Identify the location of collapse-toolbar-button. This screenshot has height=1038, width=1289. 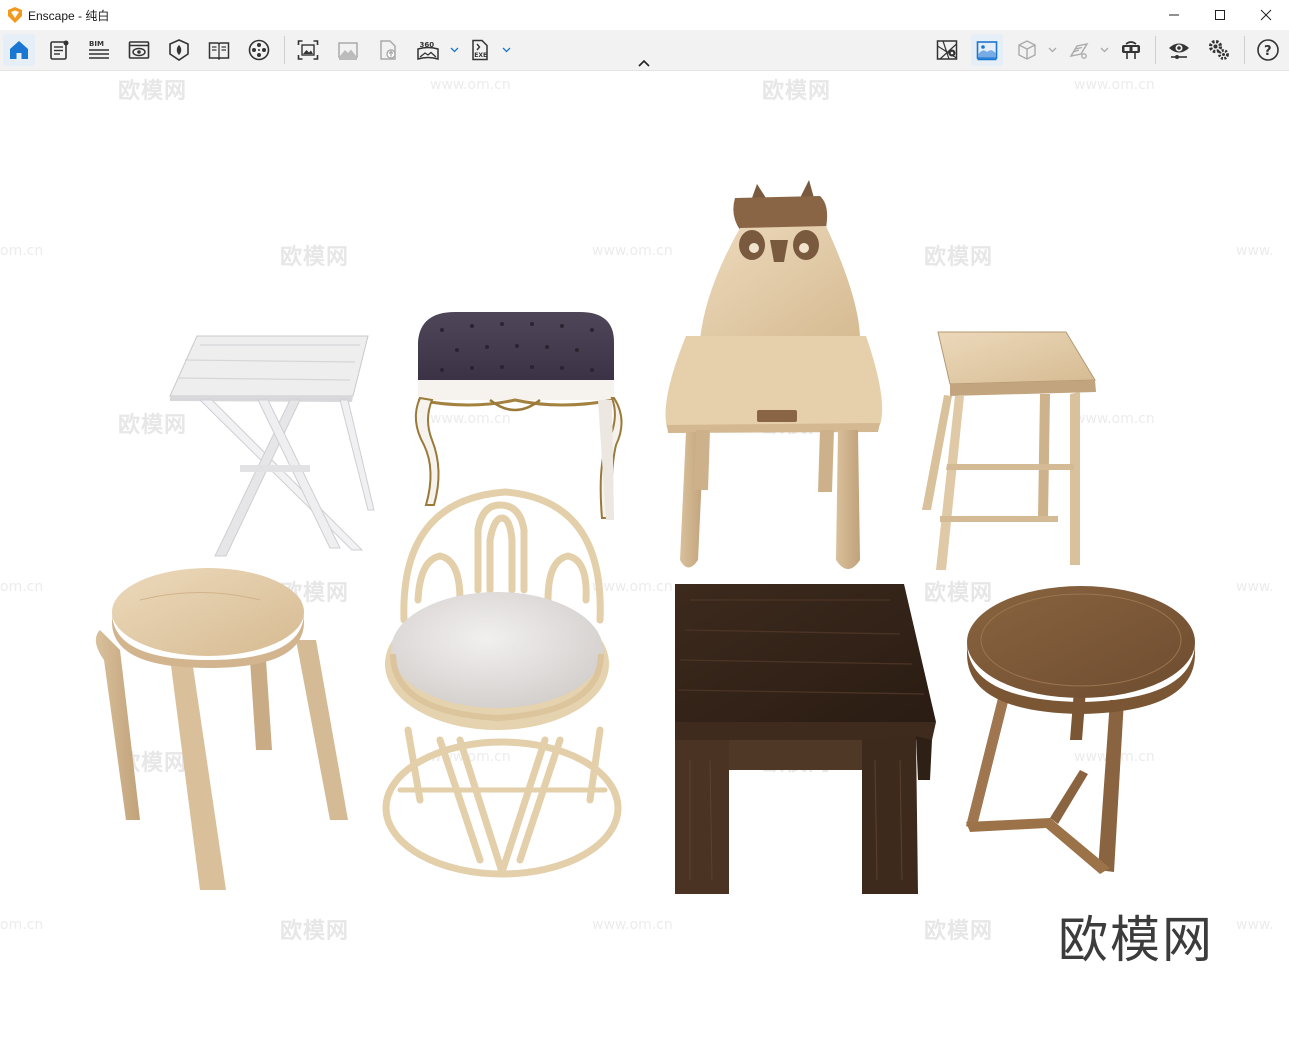
(644, 63).